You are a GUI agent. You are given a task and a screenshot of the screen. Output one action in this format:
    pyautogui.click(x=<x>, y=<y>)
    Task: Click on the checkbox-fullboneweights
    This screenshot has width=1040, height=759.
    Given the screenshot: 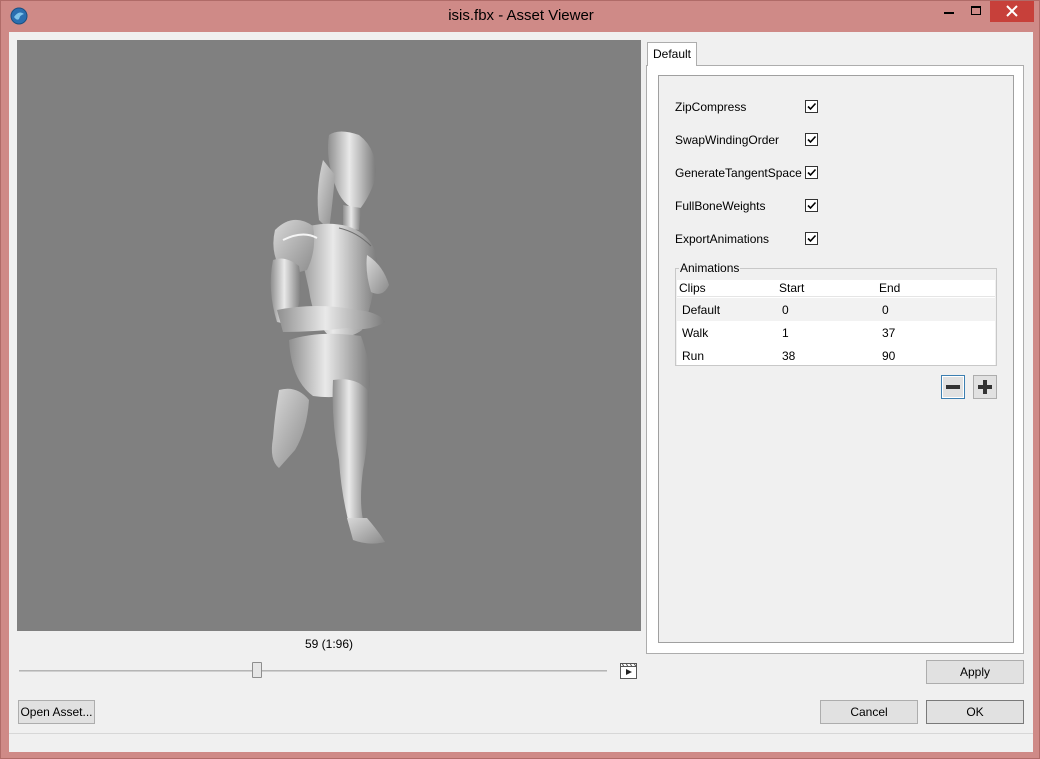 What is the action you would take?
    pyautogui.click(x=811, y=205)
    